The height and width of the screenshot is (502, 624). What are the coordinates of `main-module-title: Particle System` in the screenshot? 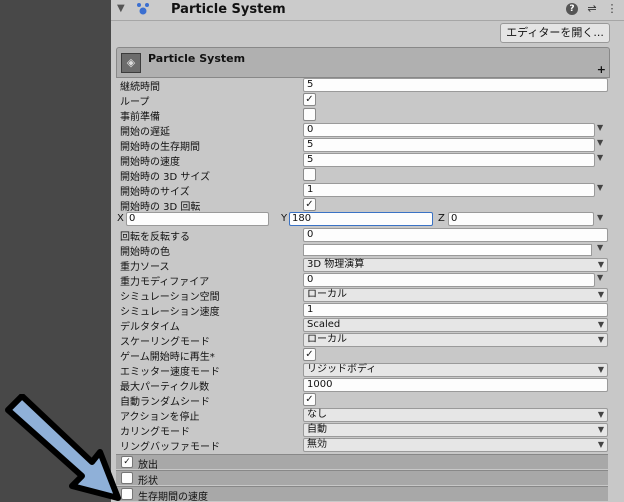 It's located at (197, 58).